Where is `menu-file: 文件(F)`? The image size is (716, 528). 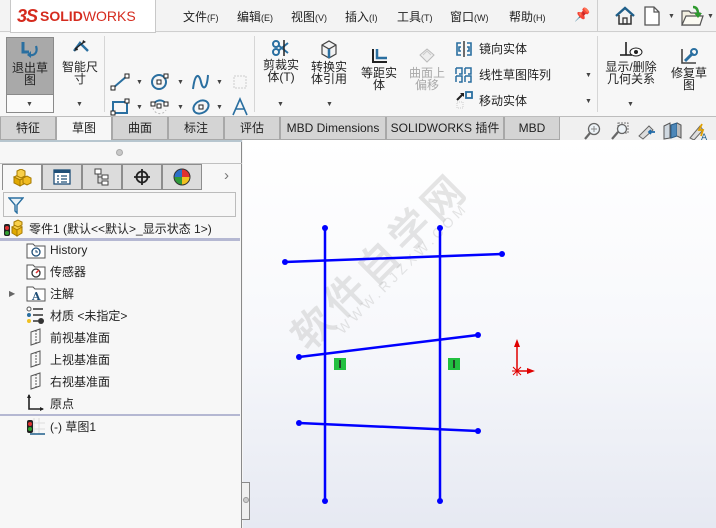
menu-file: 文件(F) is located at coordinates (201, 16).